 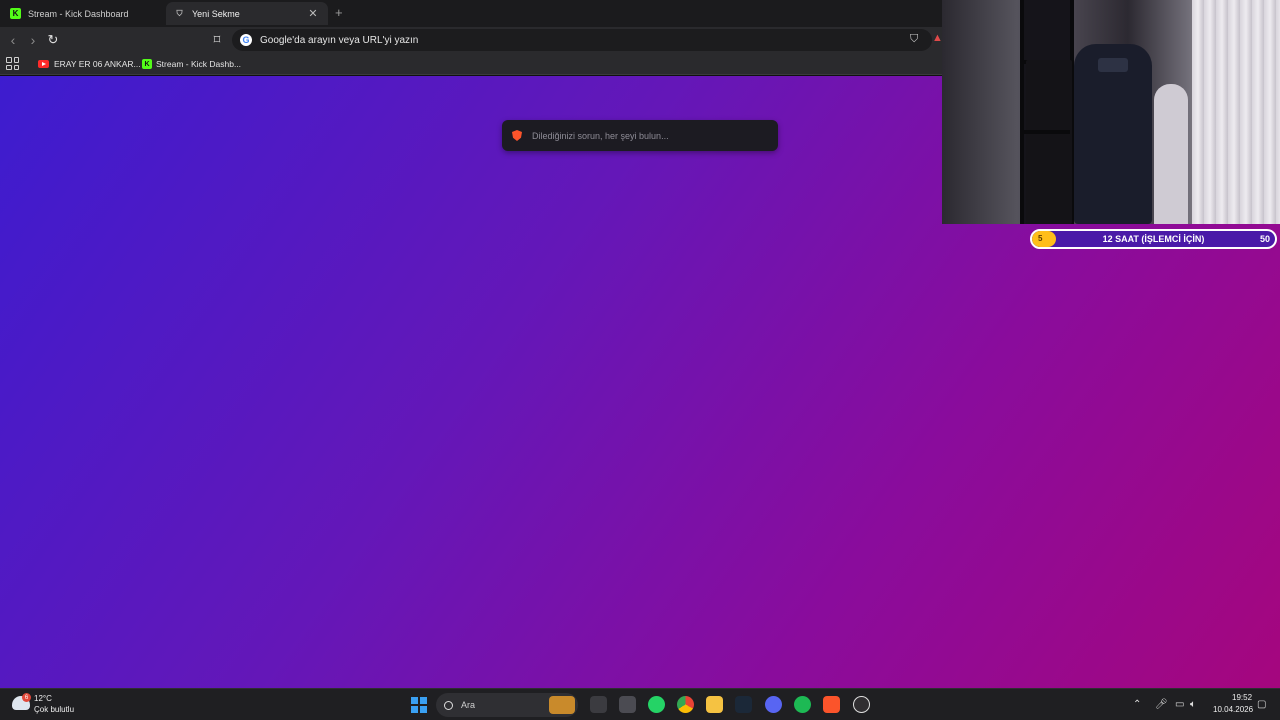 I want to click on address-placeholder: Google'da arayın veya URL'yi yazın, so click(x=339, y=40).